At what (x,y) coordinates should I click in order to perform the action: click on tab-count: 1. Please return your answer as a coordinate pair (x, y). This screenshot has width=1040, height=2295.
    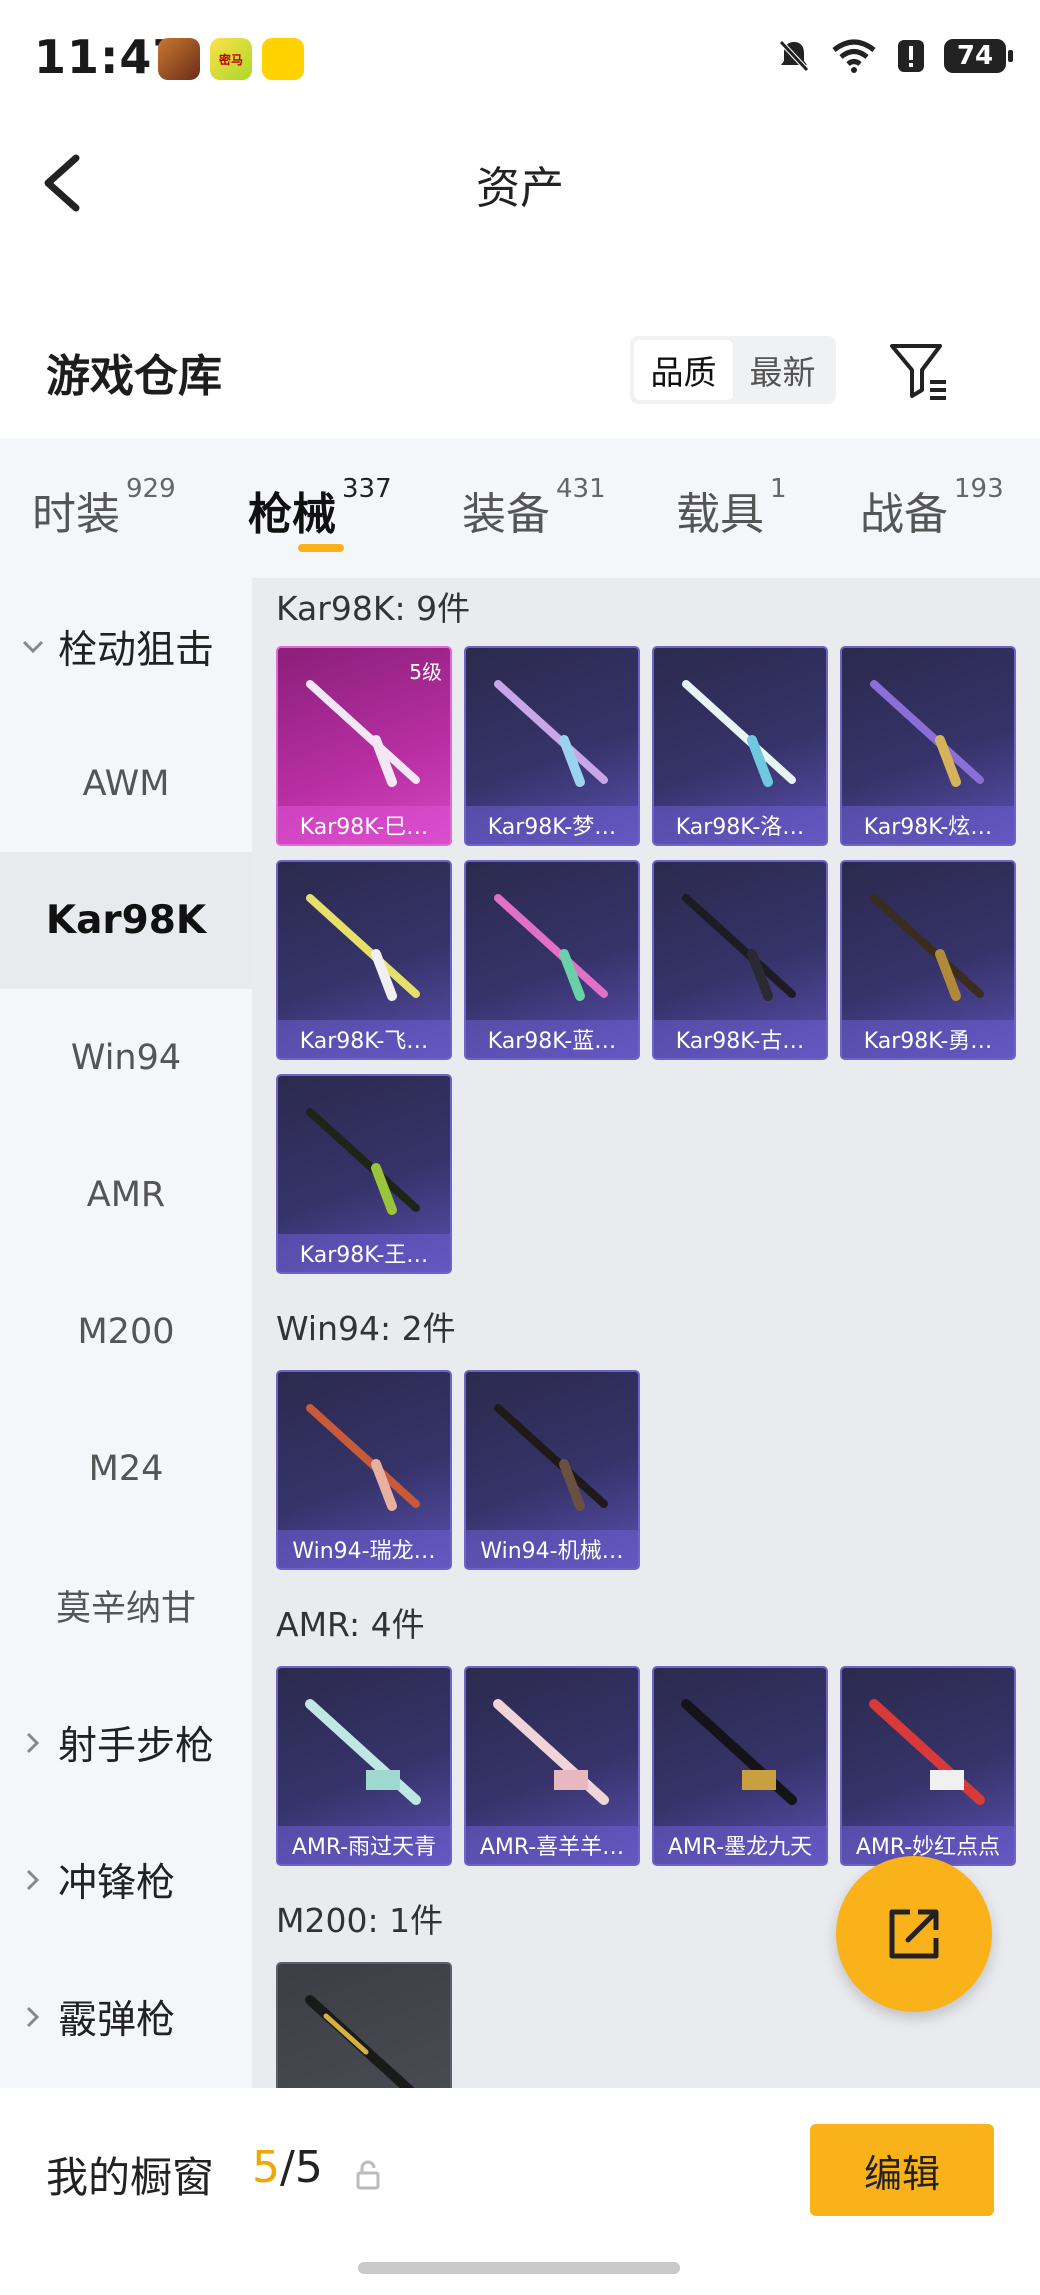
    Looking at the image, I should click on (778, 489).